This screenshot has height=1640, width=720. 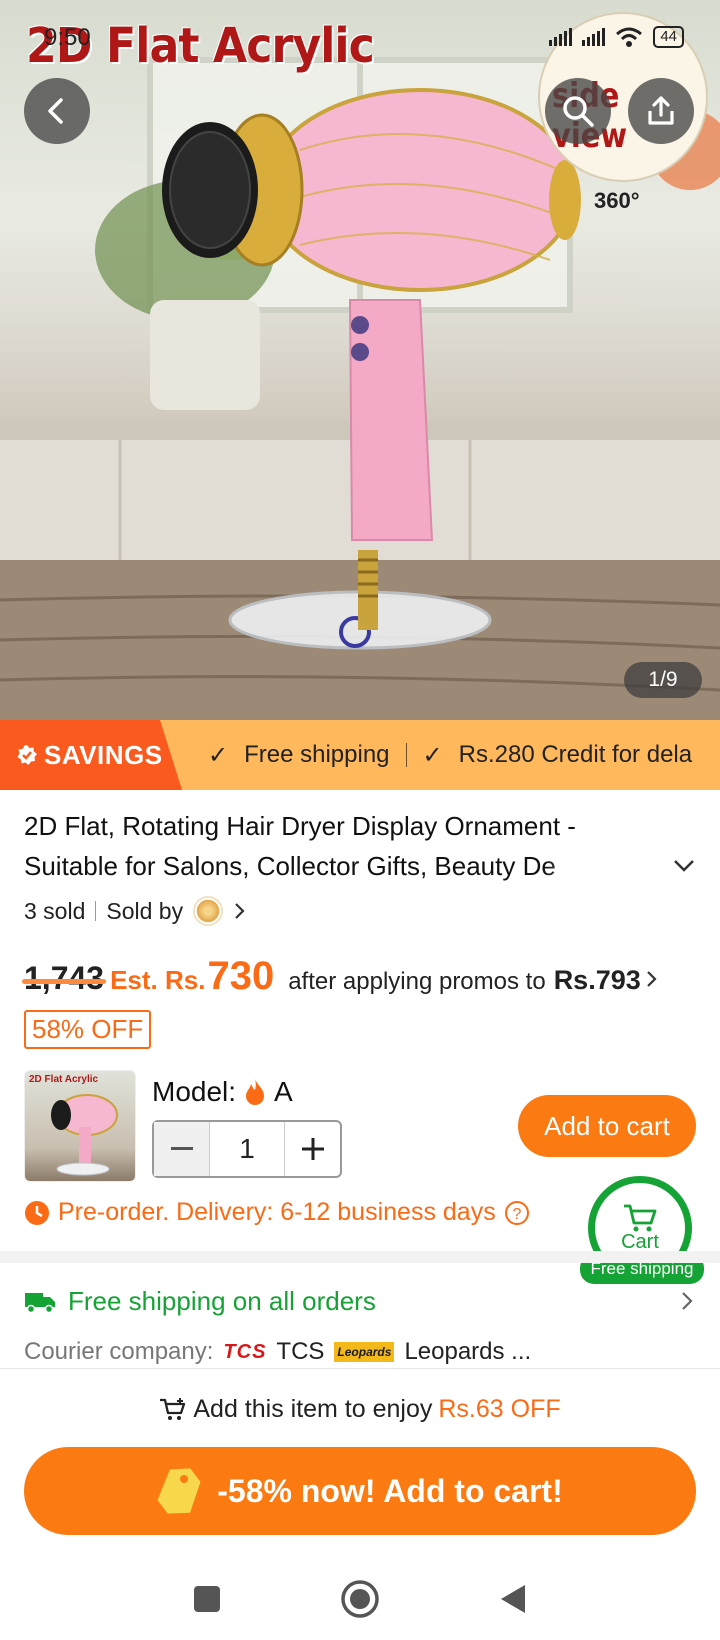 What do you see at coordinates (179, 1491) in the screenshot?
I see `price-tag-icon` at bounding box center [179, 1491].